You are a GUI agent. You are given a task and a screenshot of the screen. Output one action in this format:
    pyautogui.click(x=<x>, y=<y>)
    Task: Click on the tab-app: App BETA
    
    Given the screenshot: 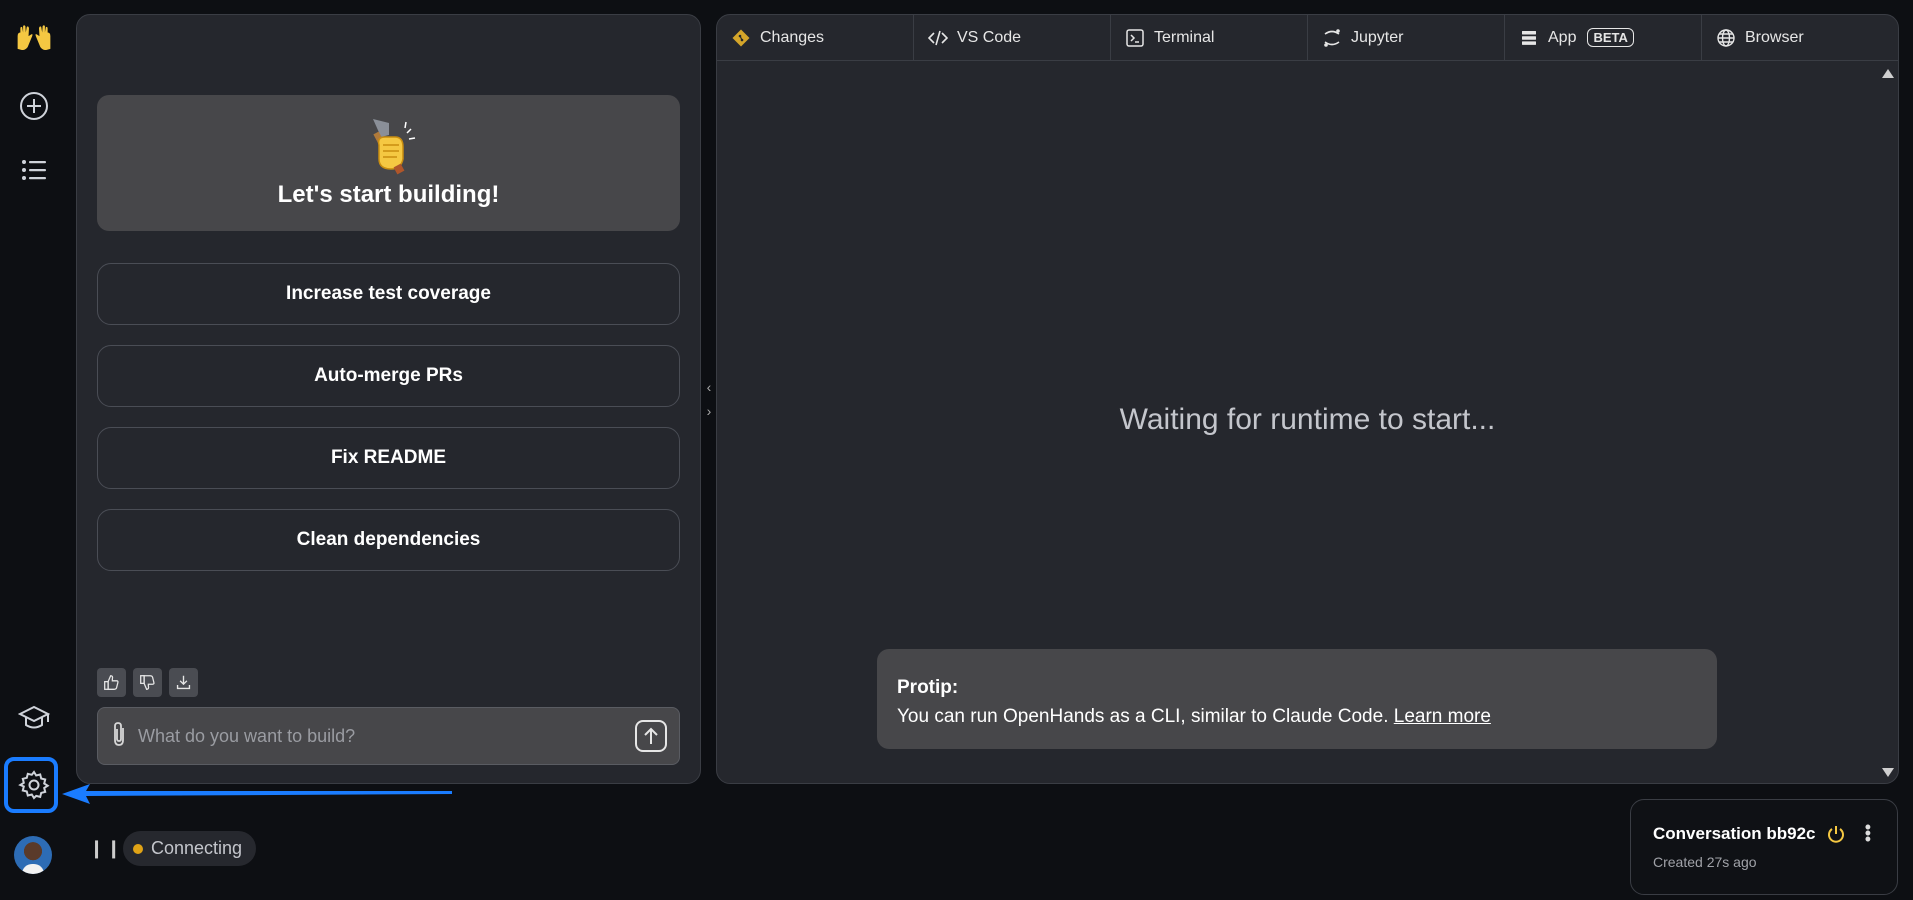 What is the action you would take?
    pyautogui.click(x=1603, y=37)
    